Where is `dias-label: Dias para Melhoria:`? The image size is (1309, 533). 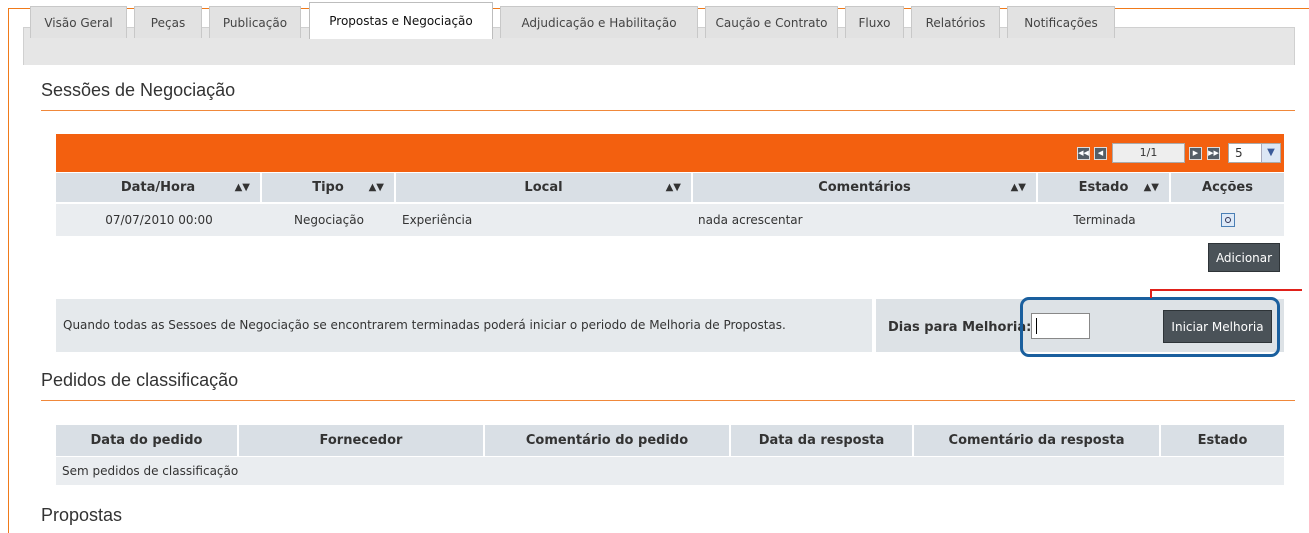
dias-label: Dias para Melhoria: is located at coordinates (960, 327).